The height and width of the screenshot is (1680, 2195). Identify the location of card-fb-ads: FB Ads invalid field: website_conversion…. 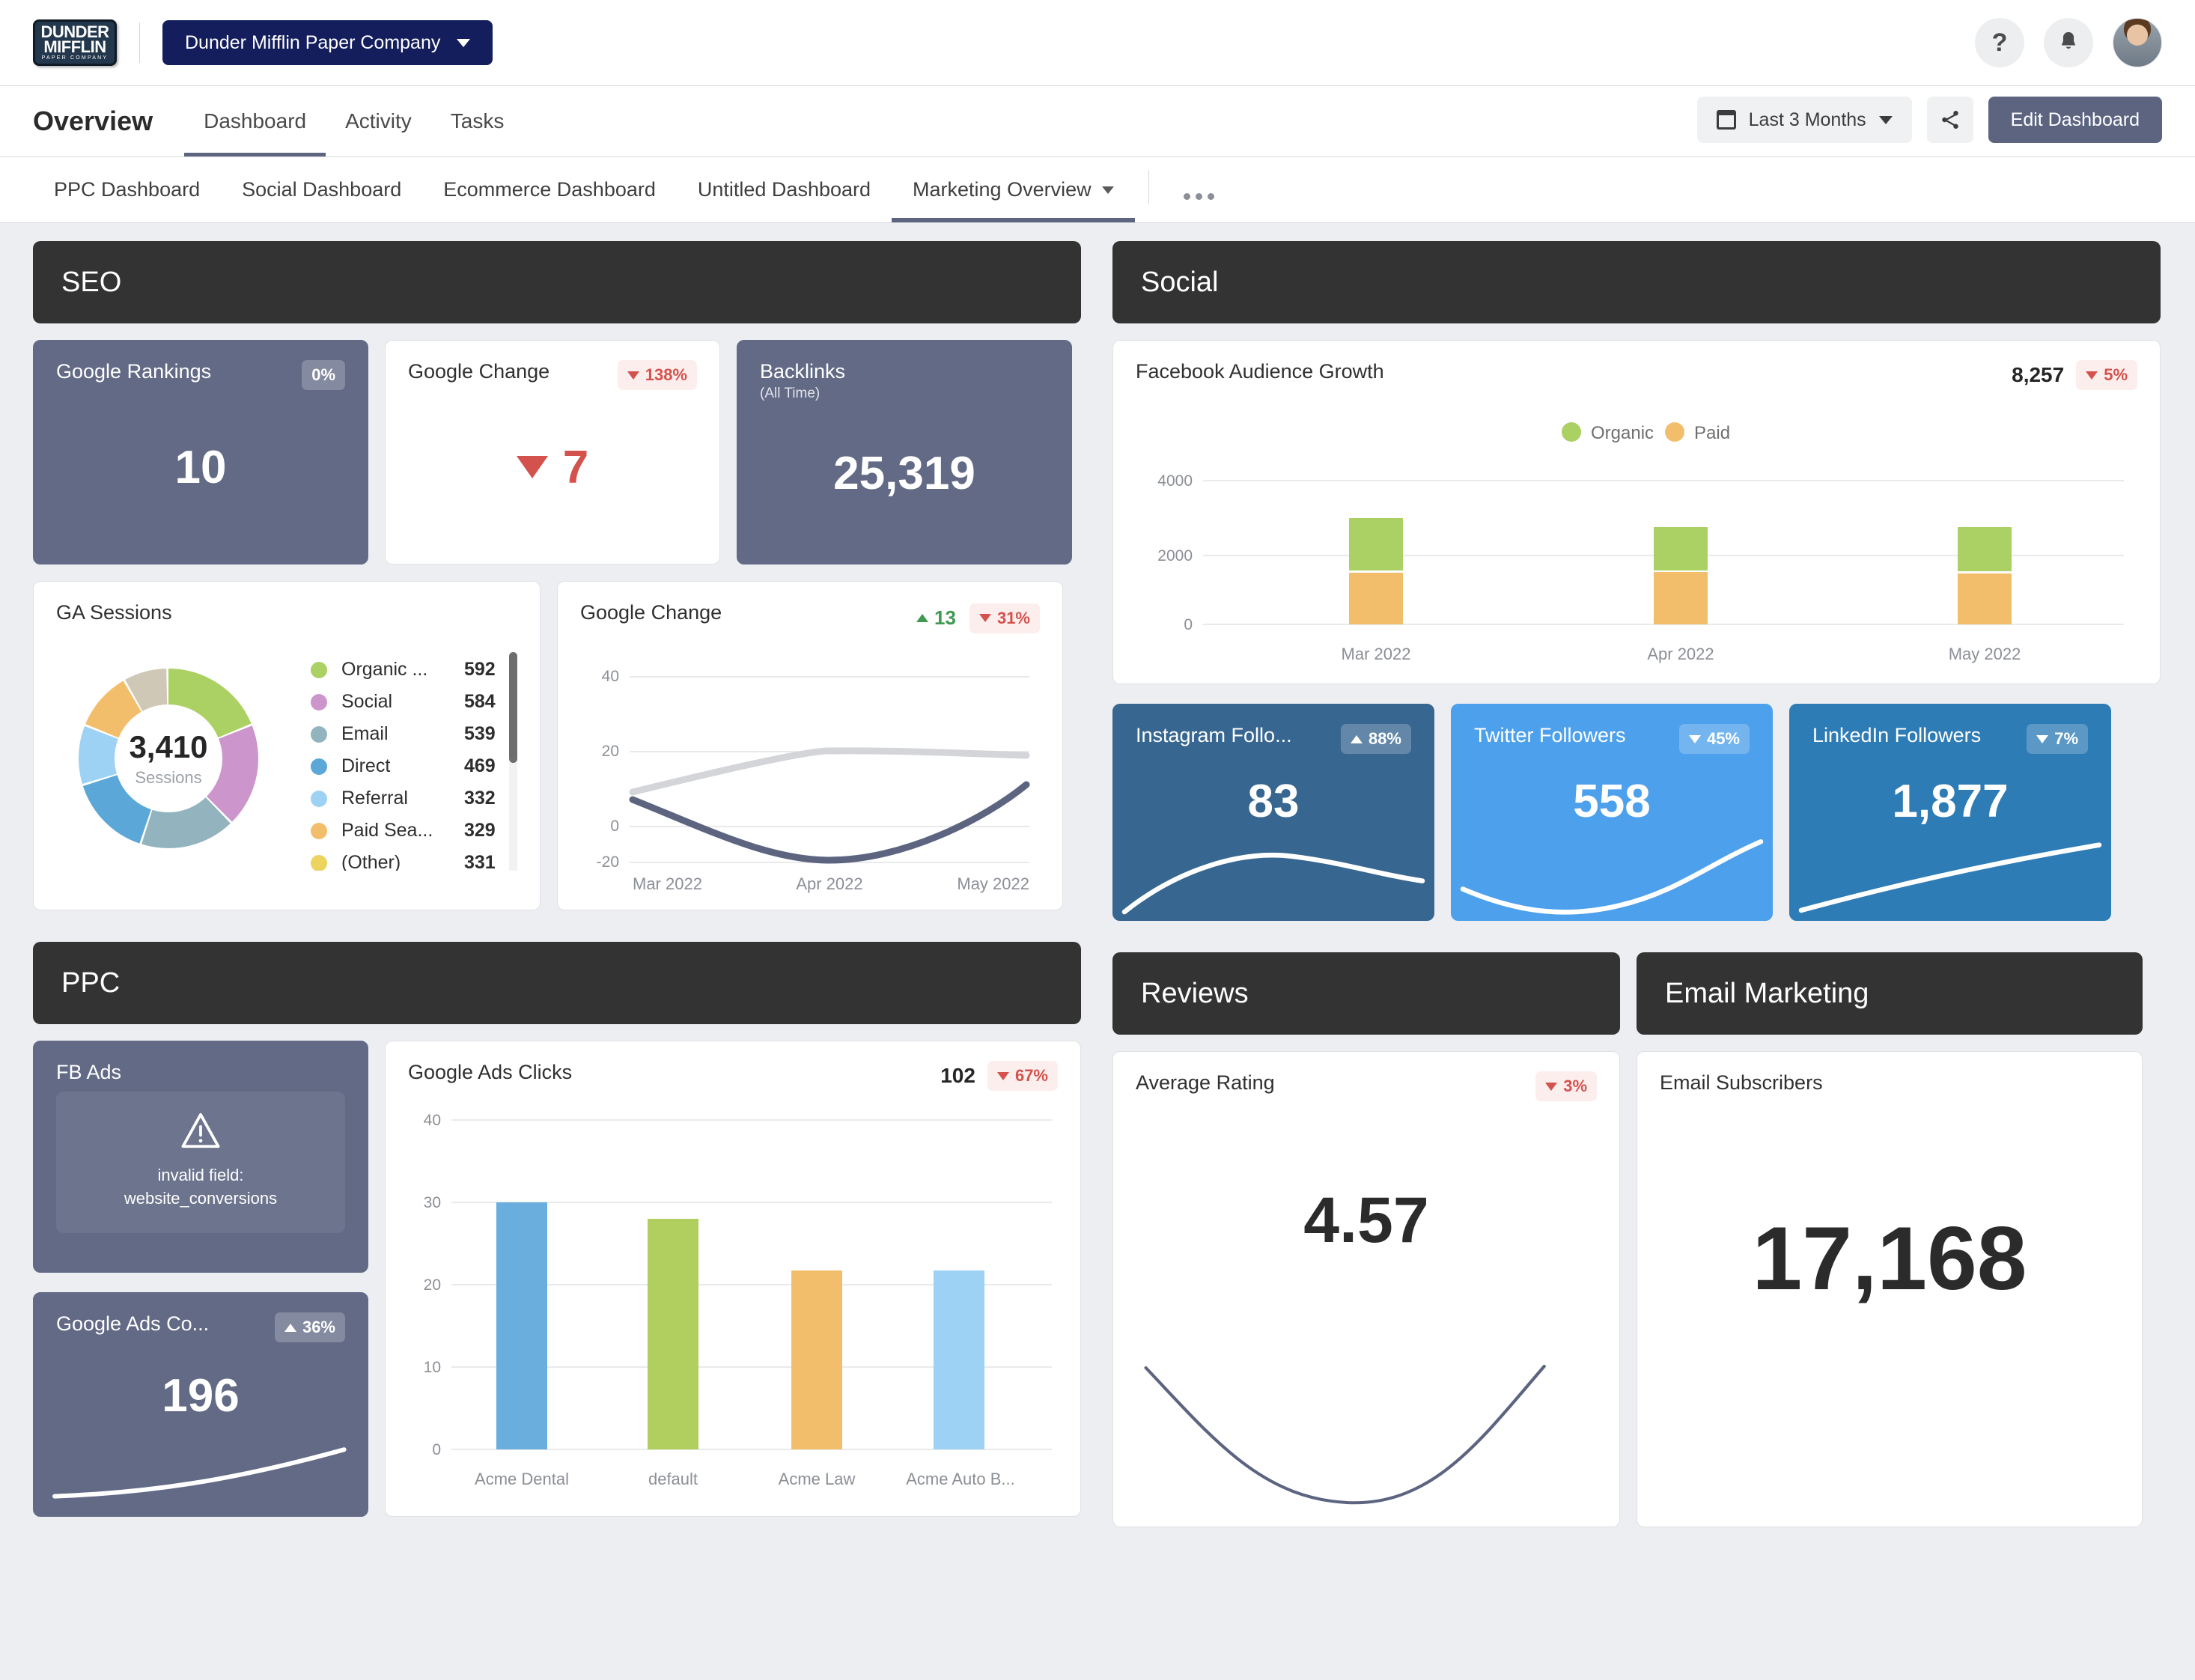
(200, 1157).